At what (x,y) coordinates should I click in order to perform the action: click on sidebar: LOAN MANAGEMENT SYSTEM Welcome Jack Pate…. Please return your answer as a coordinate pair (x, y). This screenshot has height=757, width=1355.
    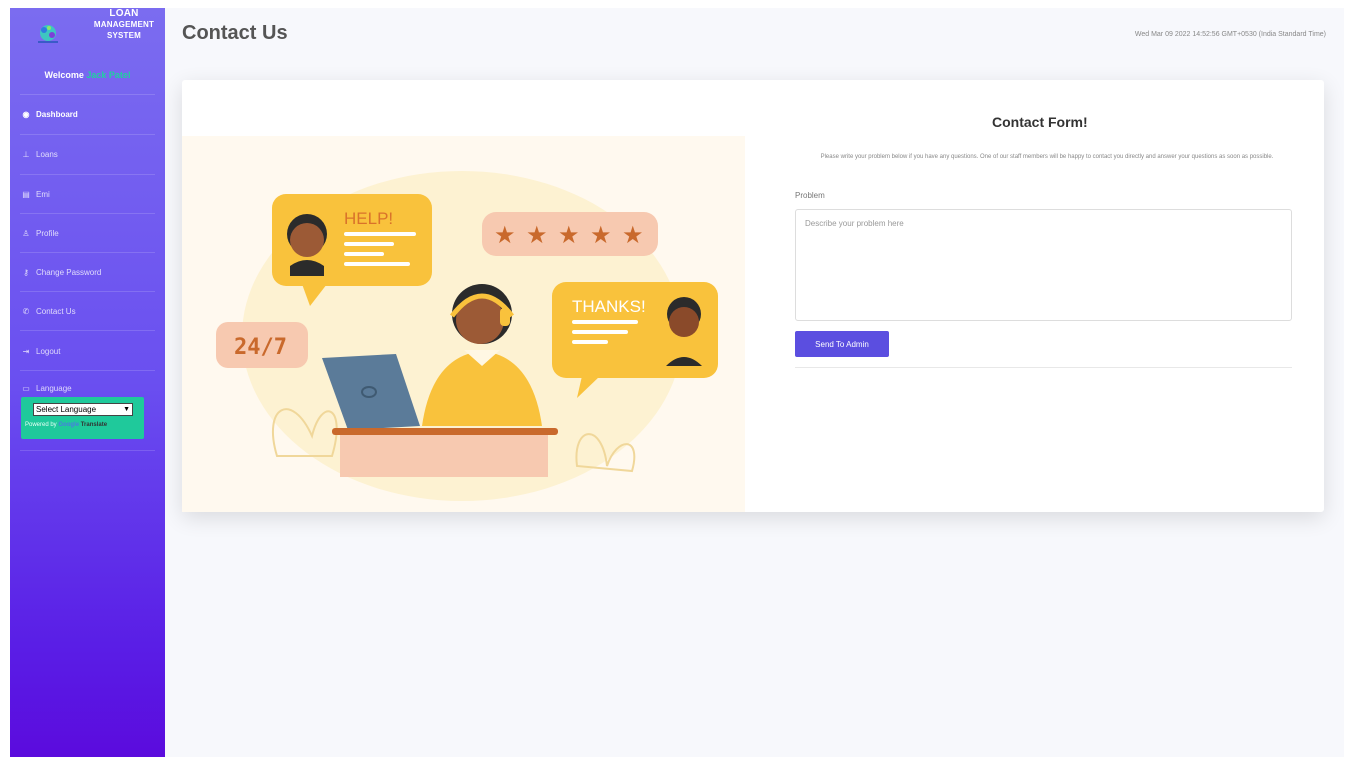
    Looking at the image, I should click on (87, 382).